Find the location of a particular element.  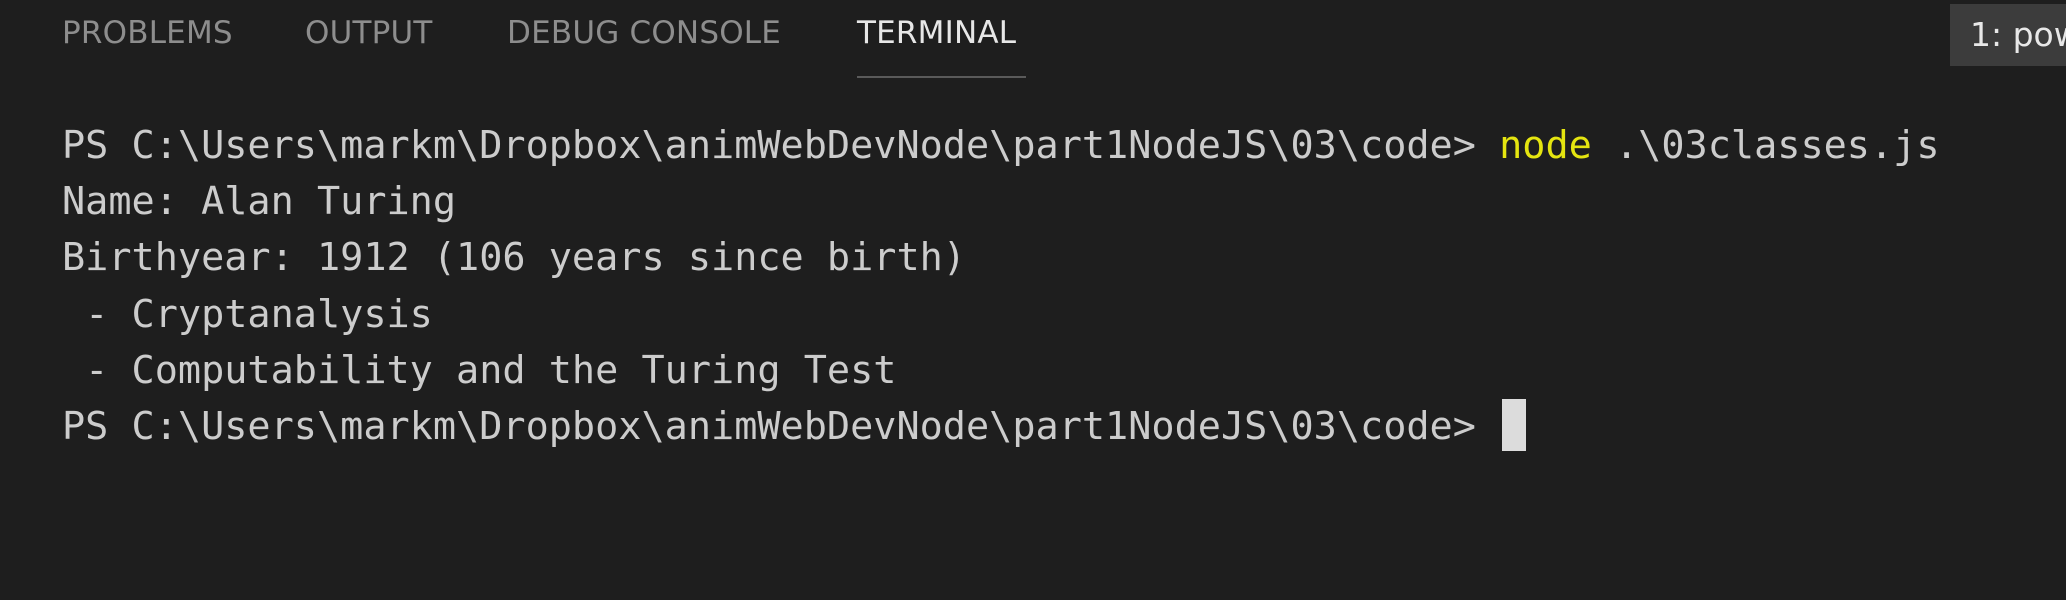

terminal-output-line: Name: Alan Turing is located at coordinates (259, 202).